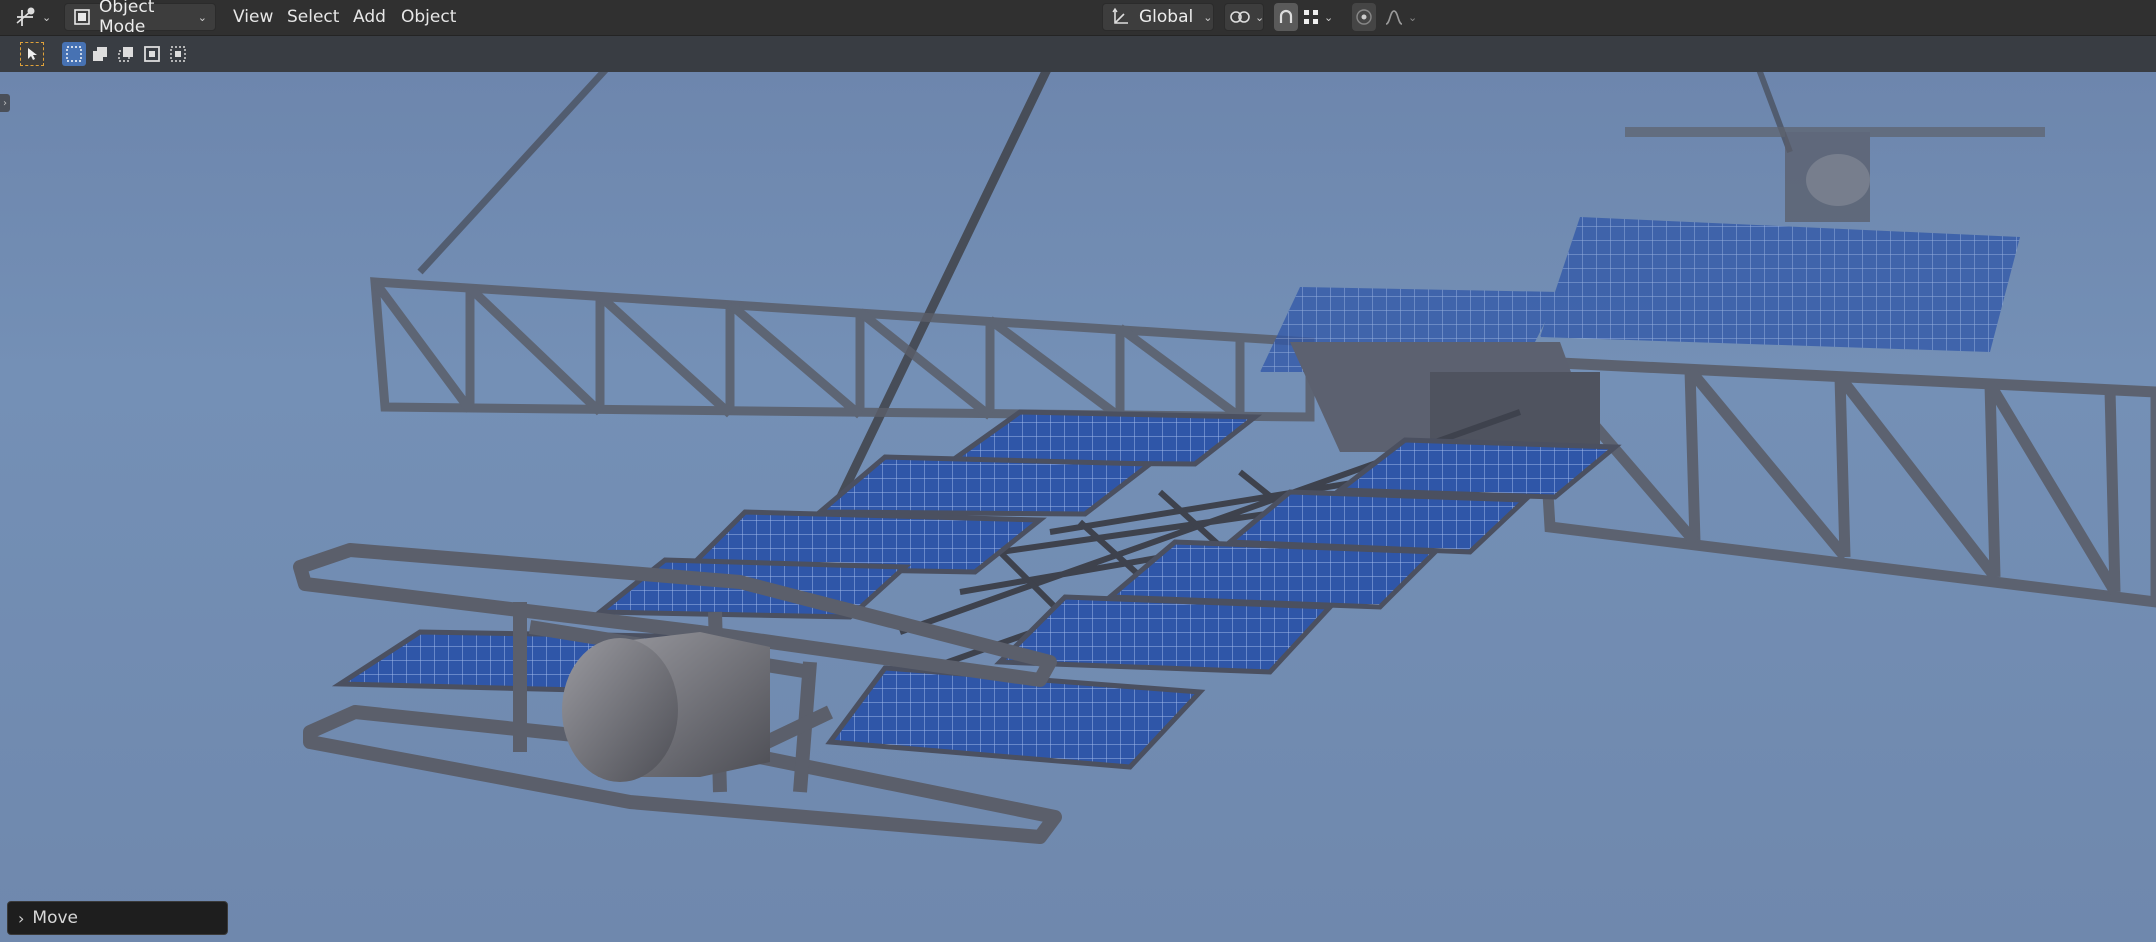  Describe the element at coordinates (1078, 54) in the screenshot. I see `tool-settings-bar` at that location.